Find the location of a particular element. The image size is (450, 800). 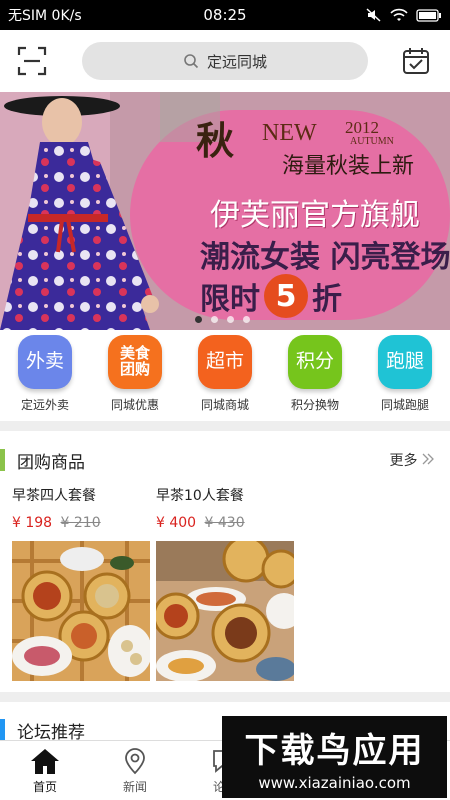

banner-year: 2012 is located at coordinates (362, 127).